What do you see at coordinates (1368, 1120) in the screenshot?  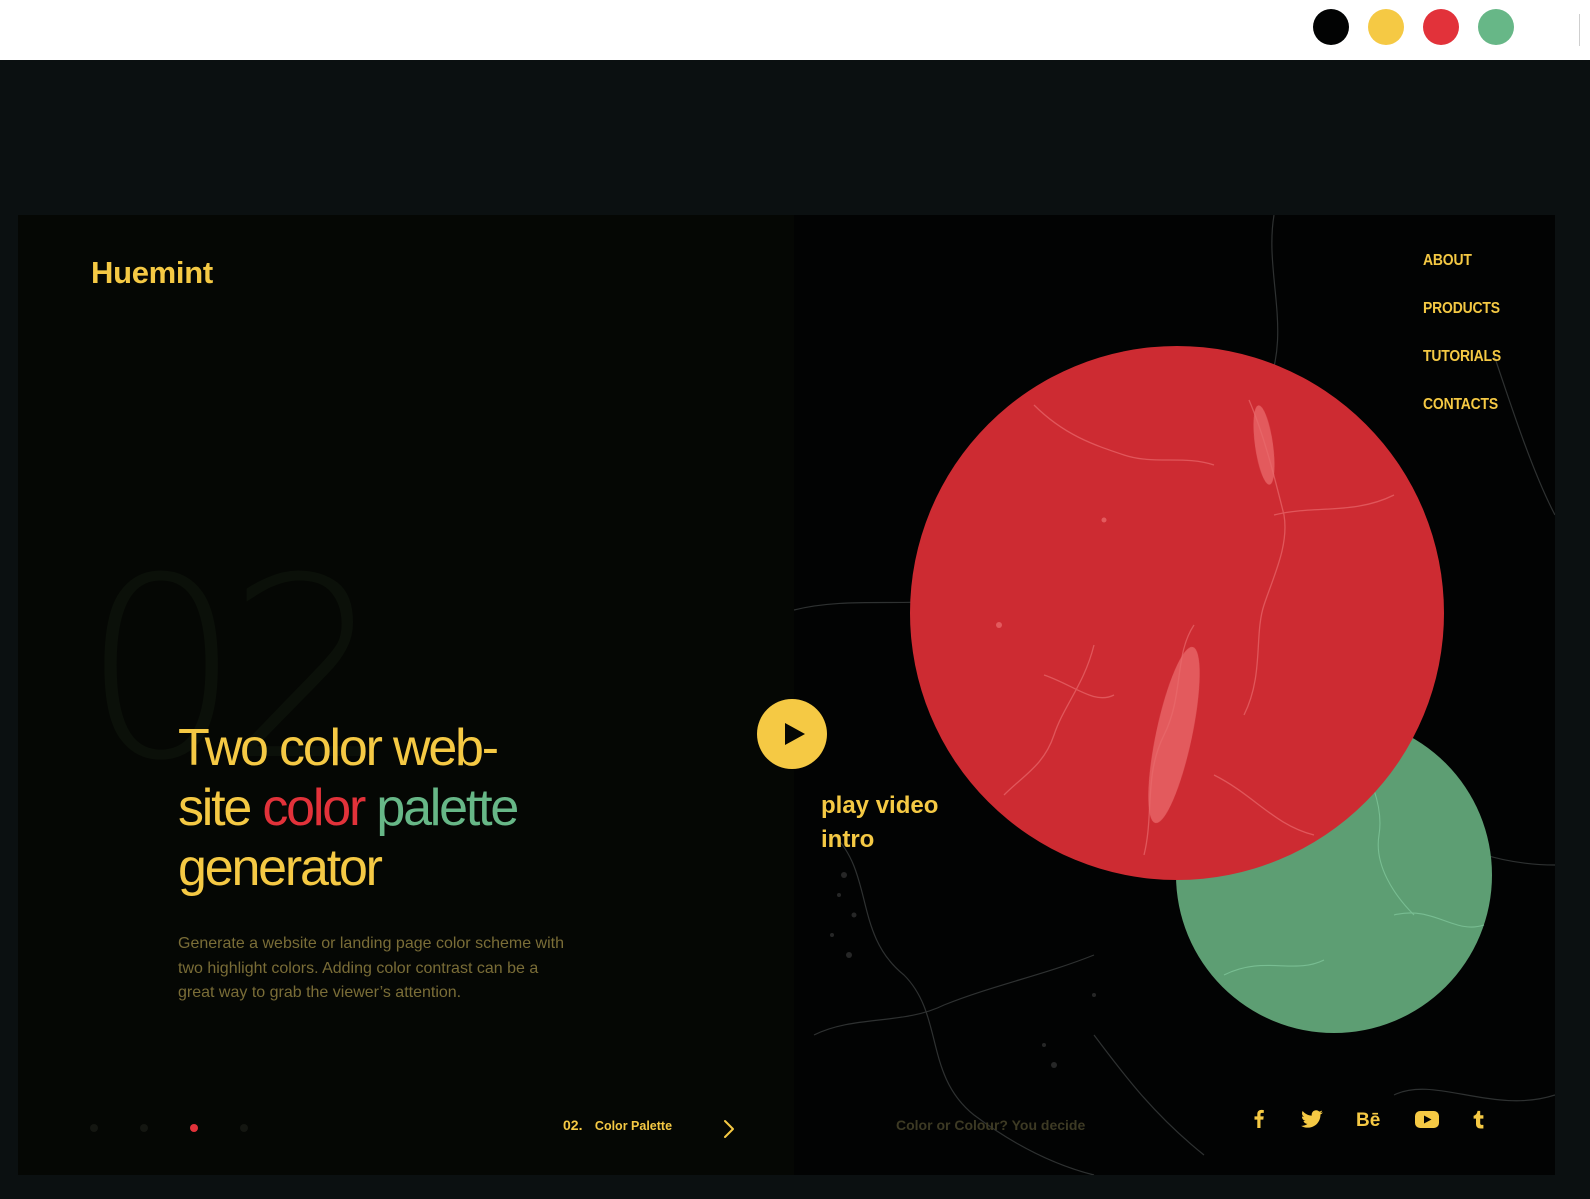 I see `svg-text: Bē` at bounding box center [1368, 1120].